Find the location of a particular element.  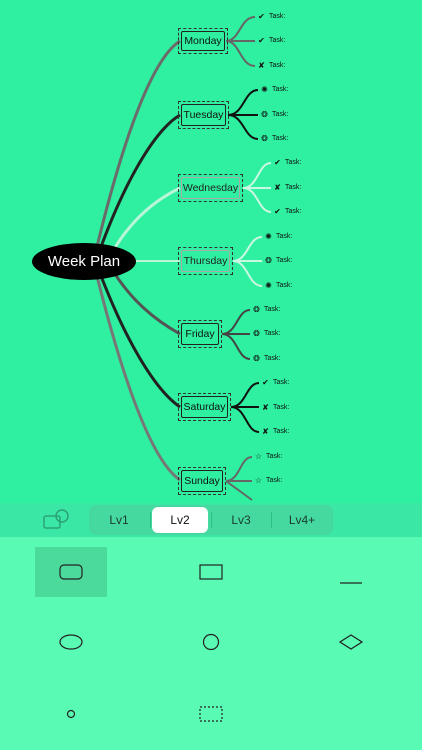

day-node-saturday: Saturday is located at coordinates (204, 407).